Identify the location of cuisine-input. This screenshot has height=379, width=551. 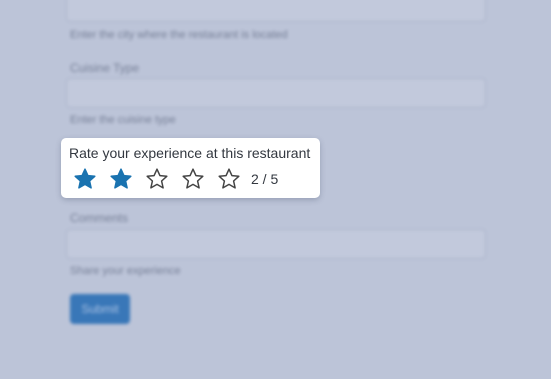
(276, 93).